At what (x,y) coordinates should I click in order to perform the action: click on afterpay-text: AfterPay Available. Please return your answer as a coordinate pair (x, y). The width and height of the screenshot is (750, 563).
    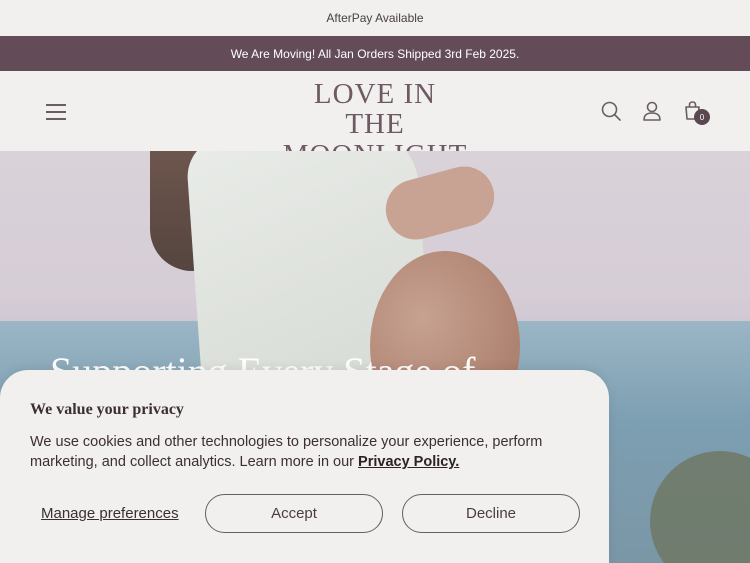
    Looking at the image, I should click on (375, 18).